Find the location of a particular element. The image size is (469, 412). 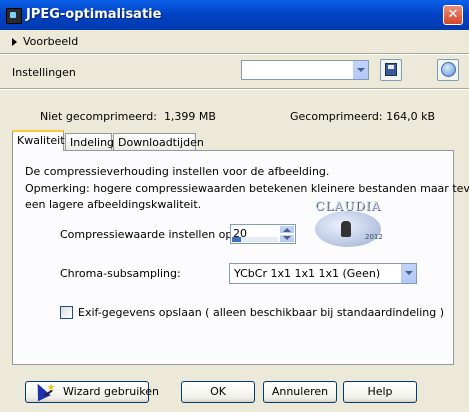

help-button: Help is located at coordinates (380, 392).